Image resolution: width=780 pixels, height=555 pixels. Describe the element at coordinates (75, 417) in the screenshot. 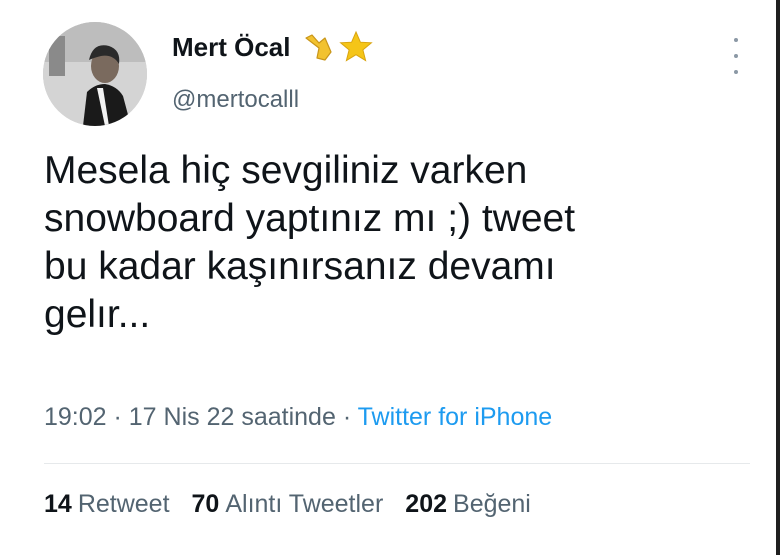

I see `tweet-time: 19:02` at that location.